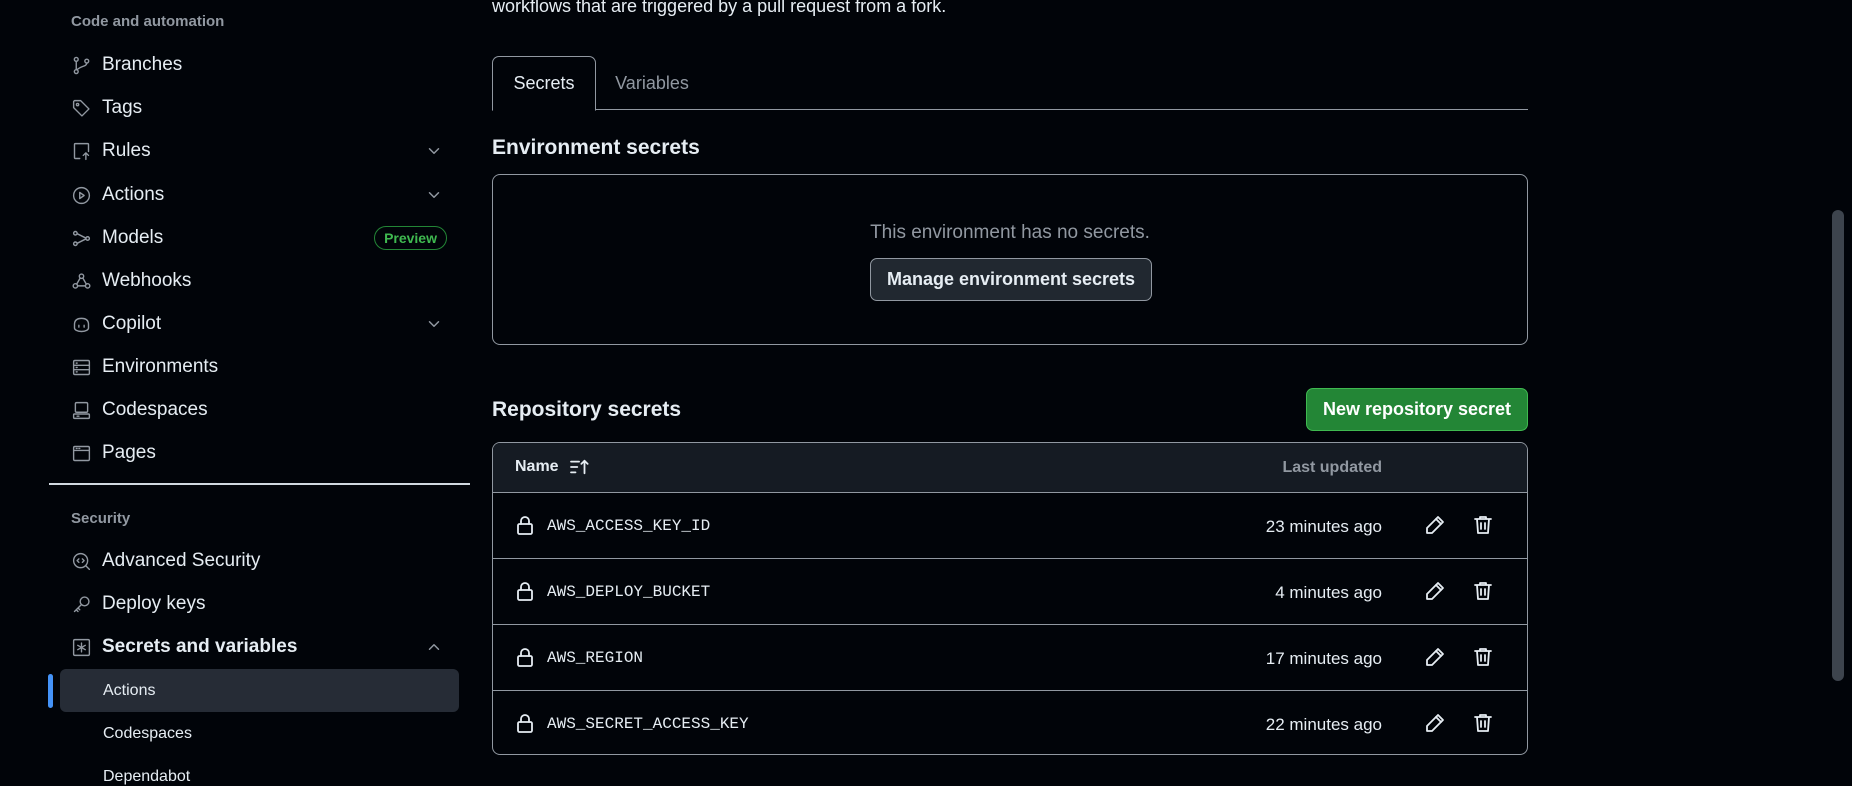 The width and height of the screenshot is (1852, 786). Describe the element at coordinates (259, 453) in the screenshot. I see `sidebar-item-pages: Pages` at that location.